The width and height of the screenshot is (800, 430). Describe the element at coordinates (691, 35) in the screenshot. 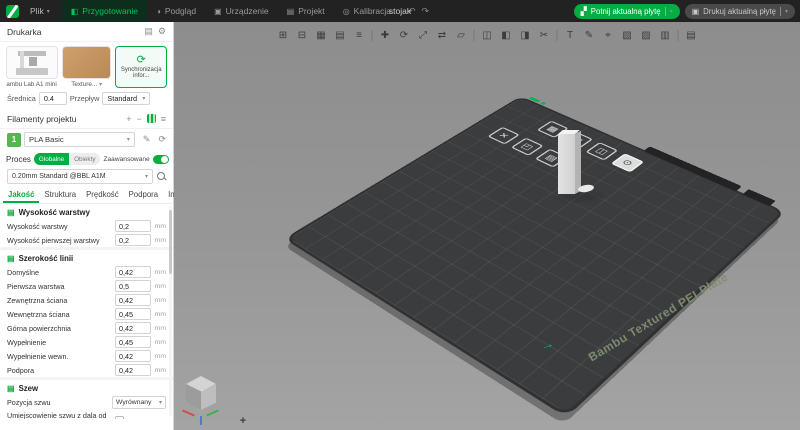

I see `variable-layer-icon: ▤` at that location.